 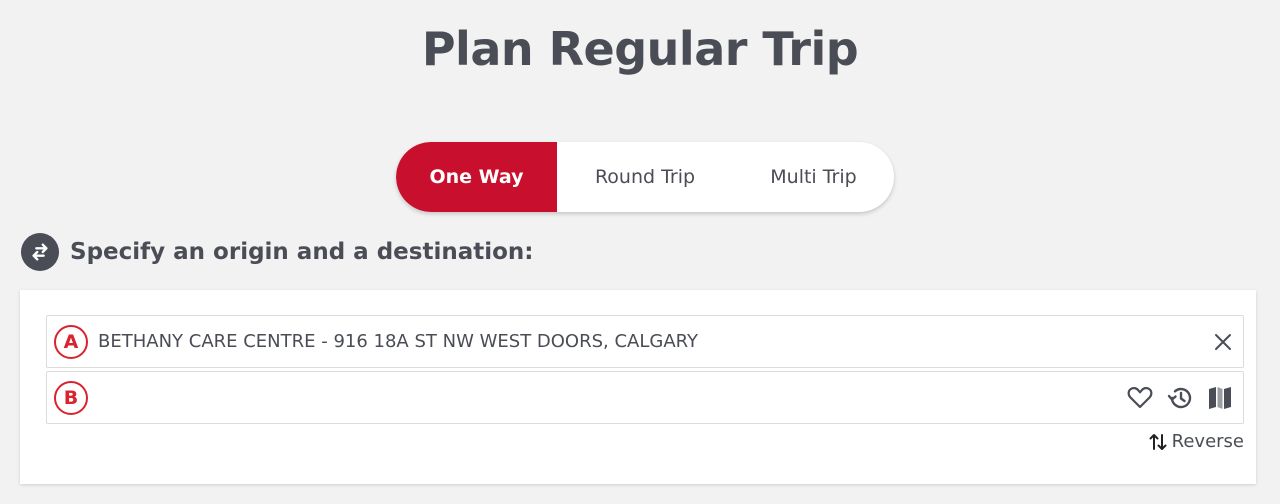 I want to click on destination-marker-icon: B, so click(x=71, y=397).